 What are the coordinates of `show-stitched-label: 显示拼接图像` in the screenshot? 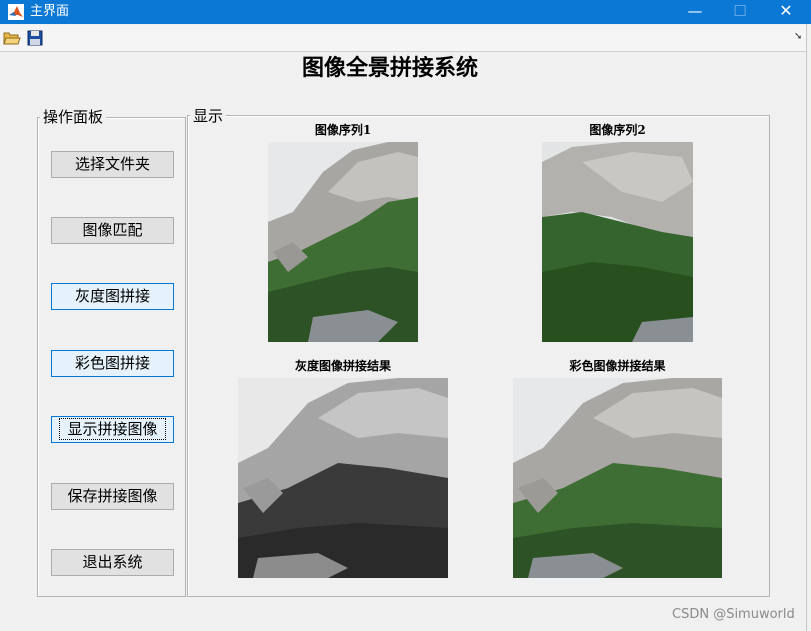 It's located at (112, 429).